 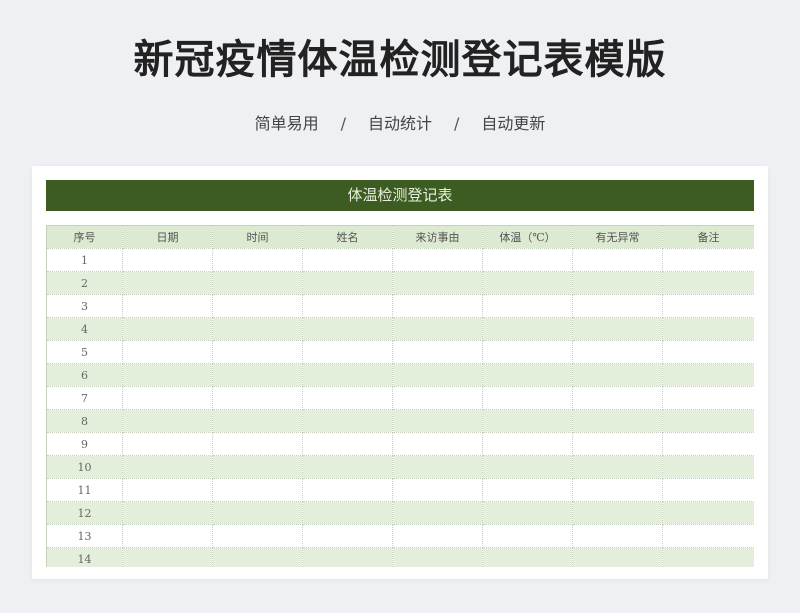 I want to click on row-number-cell: 2, so click(x=84, y=283).